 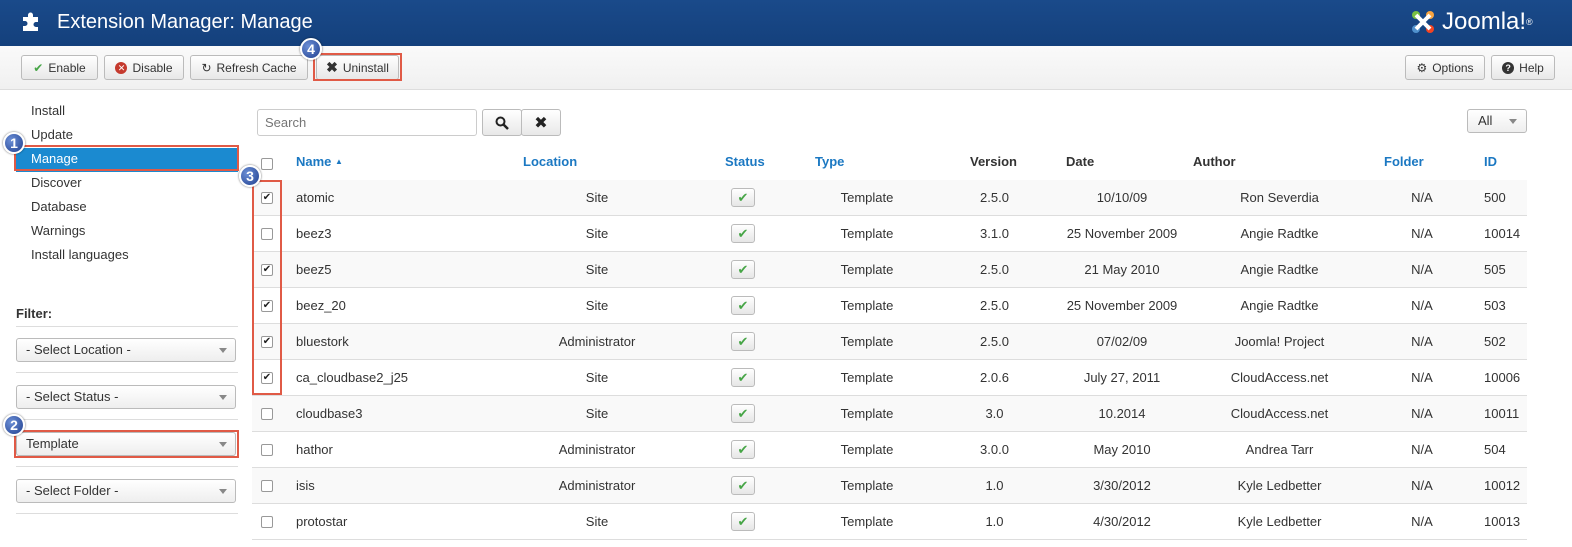 I want to click on sort-asc-icon: ▲, so click(x=339, y=161).